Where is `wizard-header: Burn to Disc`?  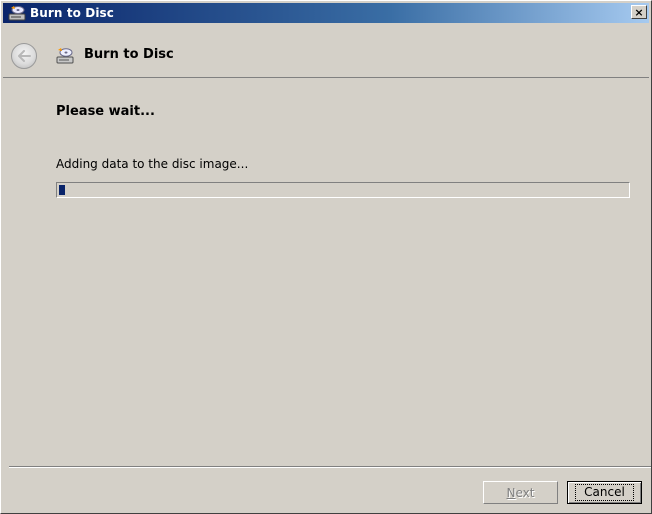 wizard-header: Burn to Disc is located at coordinates (326, 57).